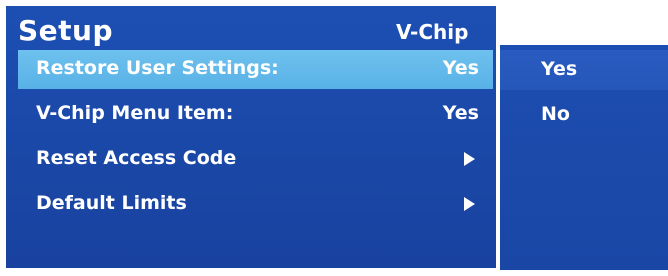 The image size is (668, 276). I want to click on menu-title: Setup, so click(66, 30).